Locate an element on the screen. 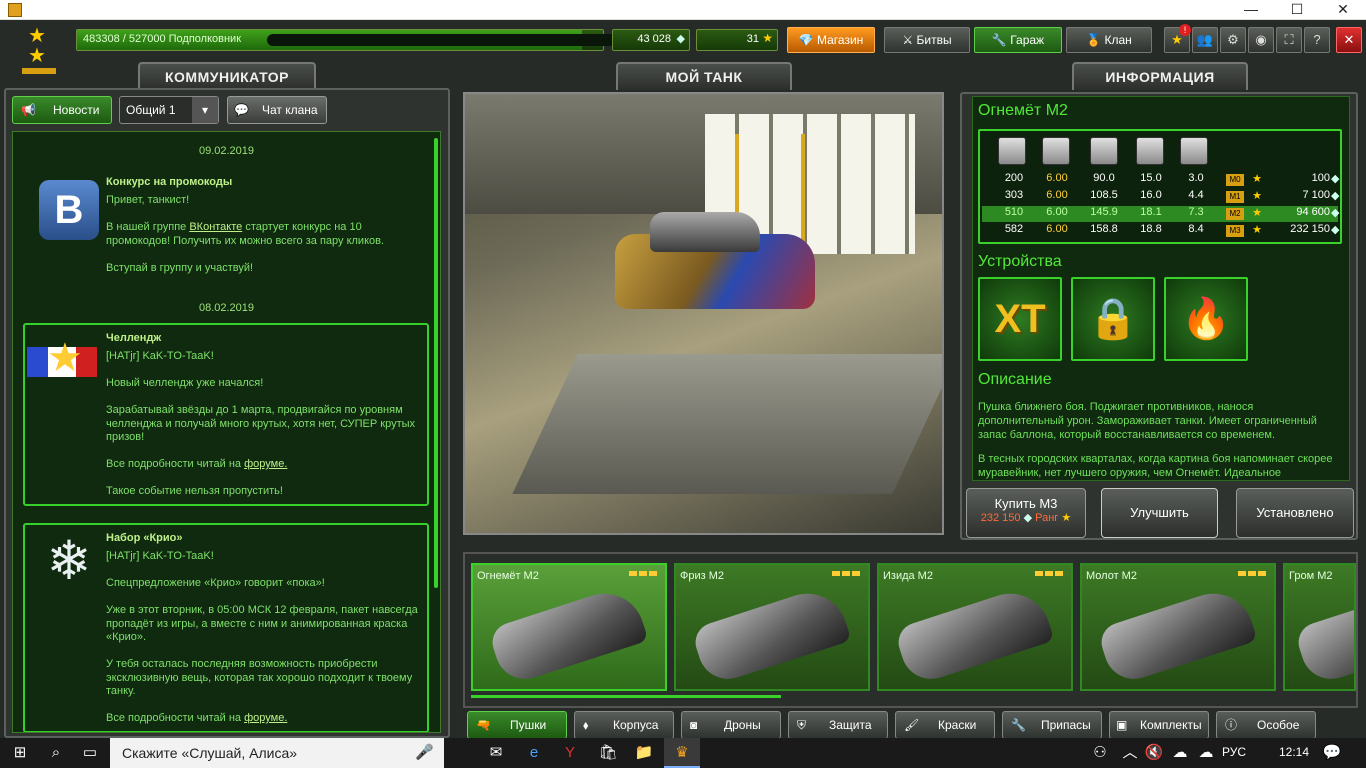 Image resolution: width=1366 pixels, height=768 pixels. turret-tab-icon: 🔫 is located at coordinates (483, 725).